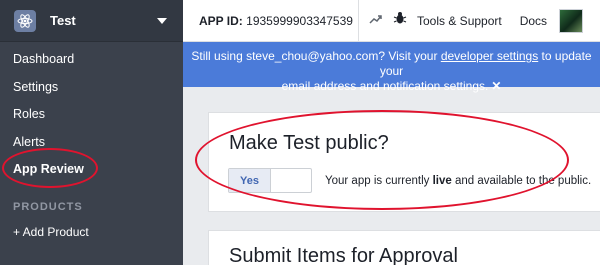 The width and height of the screenshot is (600, 265). Describe the element at coordinates (299, 20) in the screenshot. I see `app-id-value: 1935999903347539` at that location.